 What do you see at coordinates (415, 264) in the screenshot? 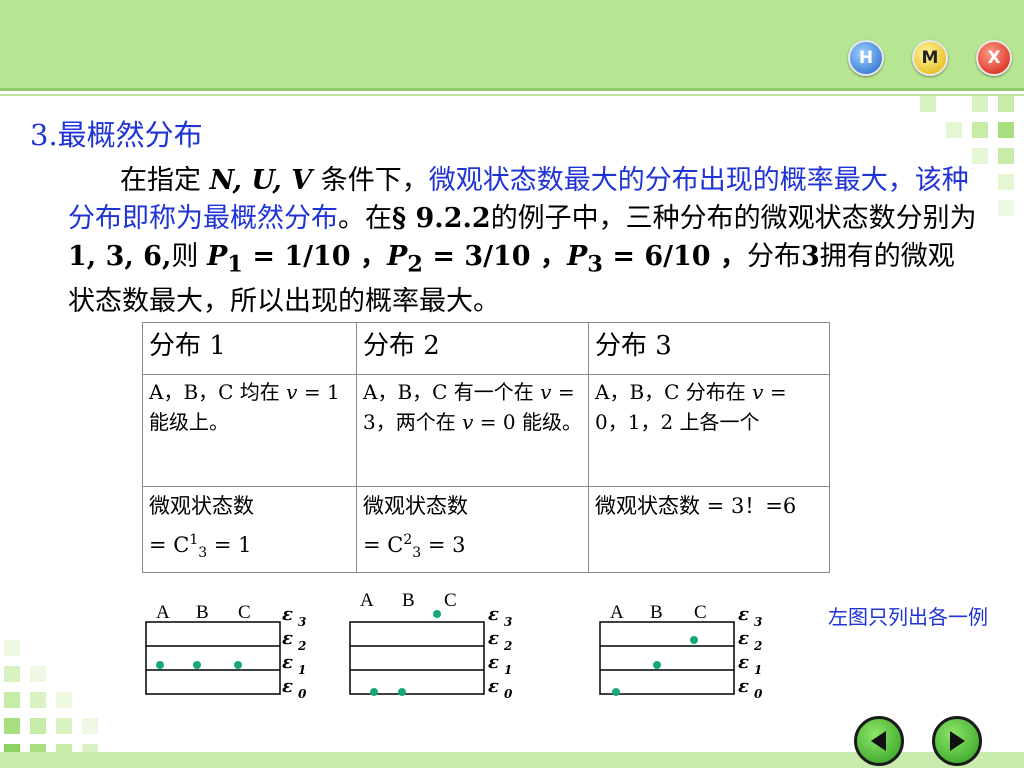
I see `p2-sub: 2` at bounding box center [415, 264].